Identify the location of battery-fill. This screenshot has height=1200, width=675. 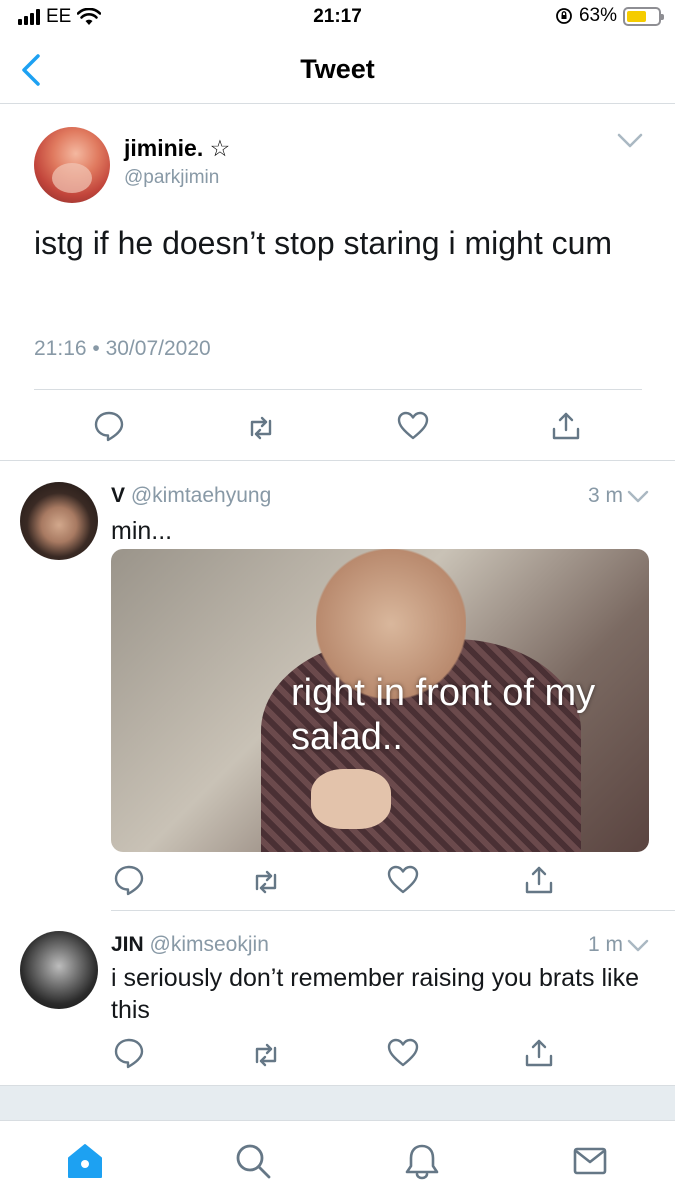
(636, 16).